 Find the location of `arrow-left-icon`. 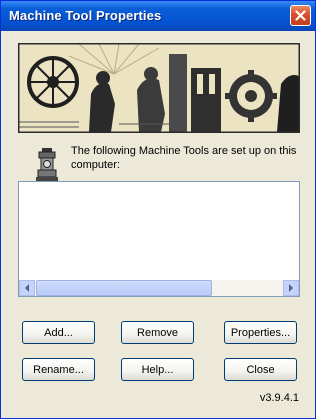

arrow-left-icon is located at coordinates (27, 288).